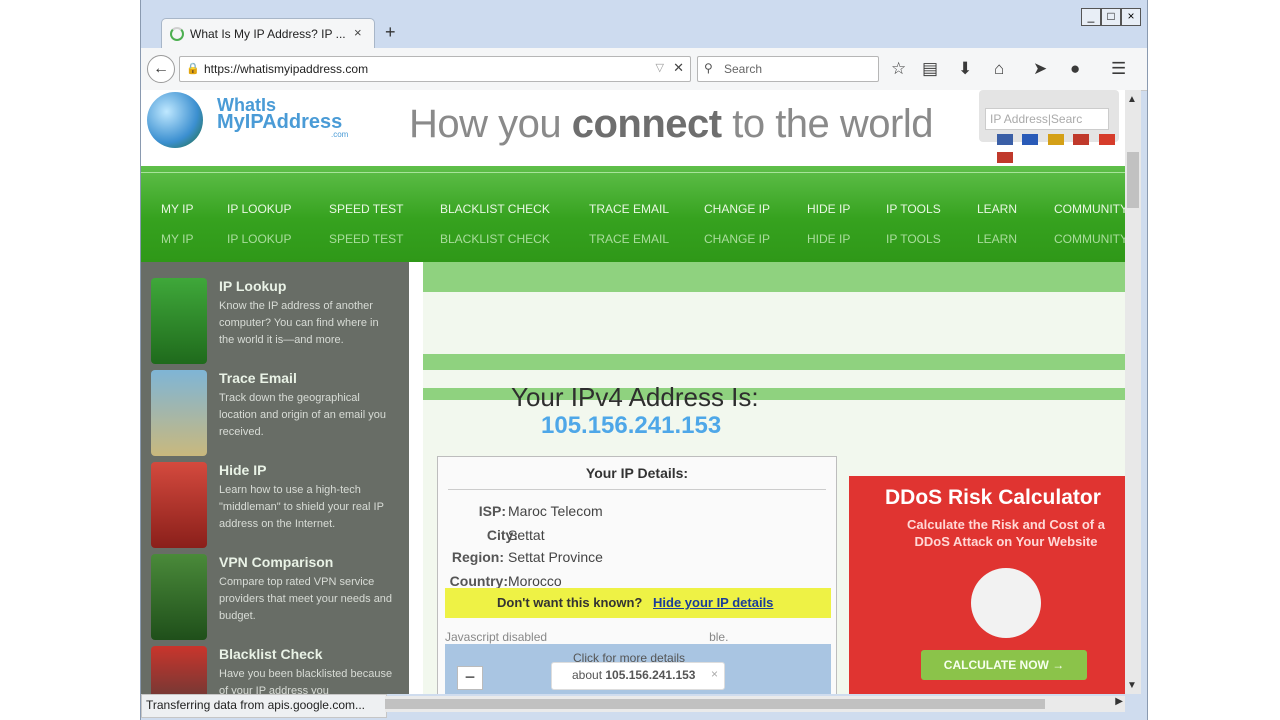  Describe the element at coordinates (286, 69) in the screenshot. I see `url-text: https://whatismyipaddress.com` at that location.